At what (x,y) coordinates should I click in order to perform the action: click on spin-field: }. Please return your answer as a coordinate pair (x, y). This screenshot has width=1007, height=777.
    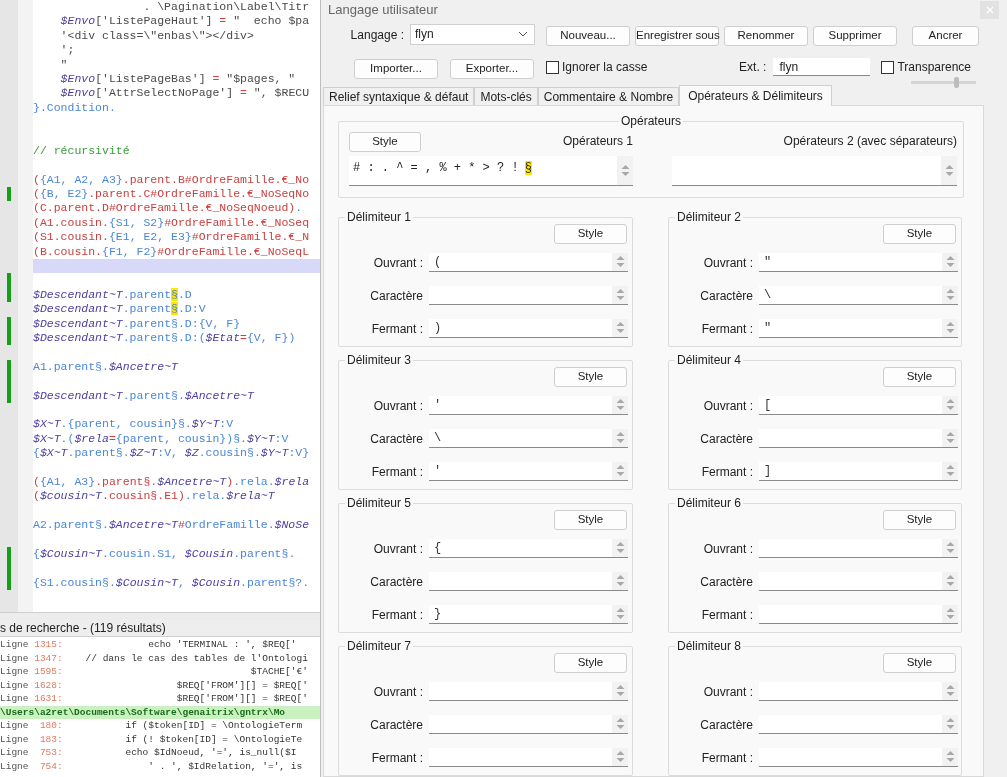
    Looking at the image, I should click on (528, 614).